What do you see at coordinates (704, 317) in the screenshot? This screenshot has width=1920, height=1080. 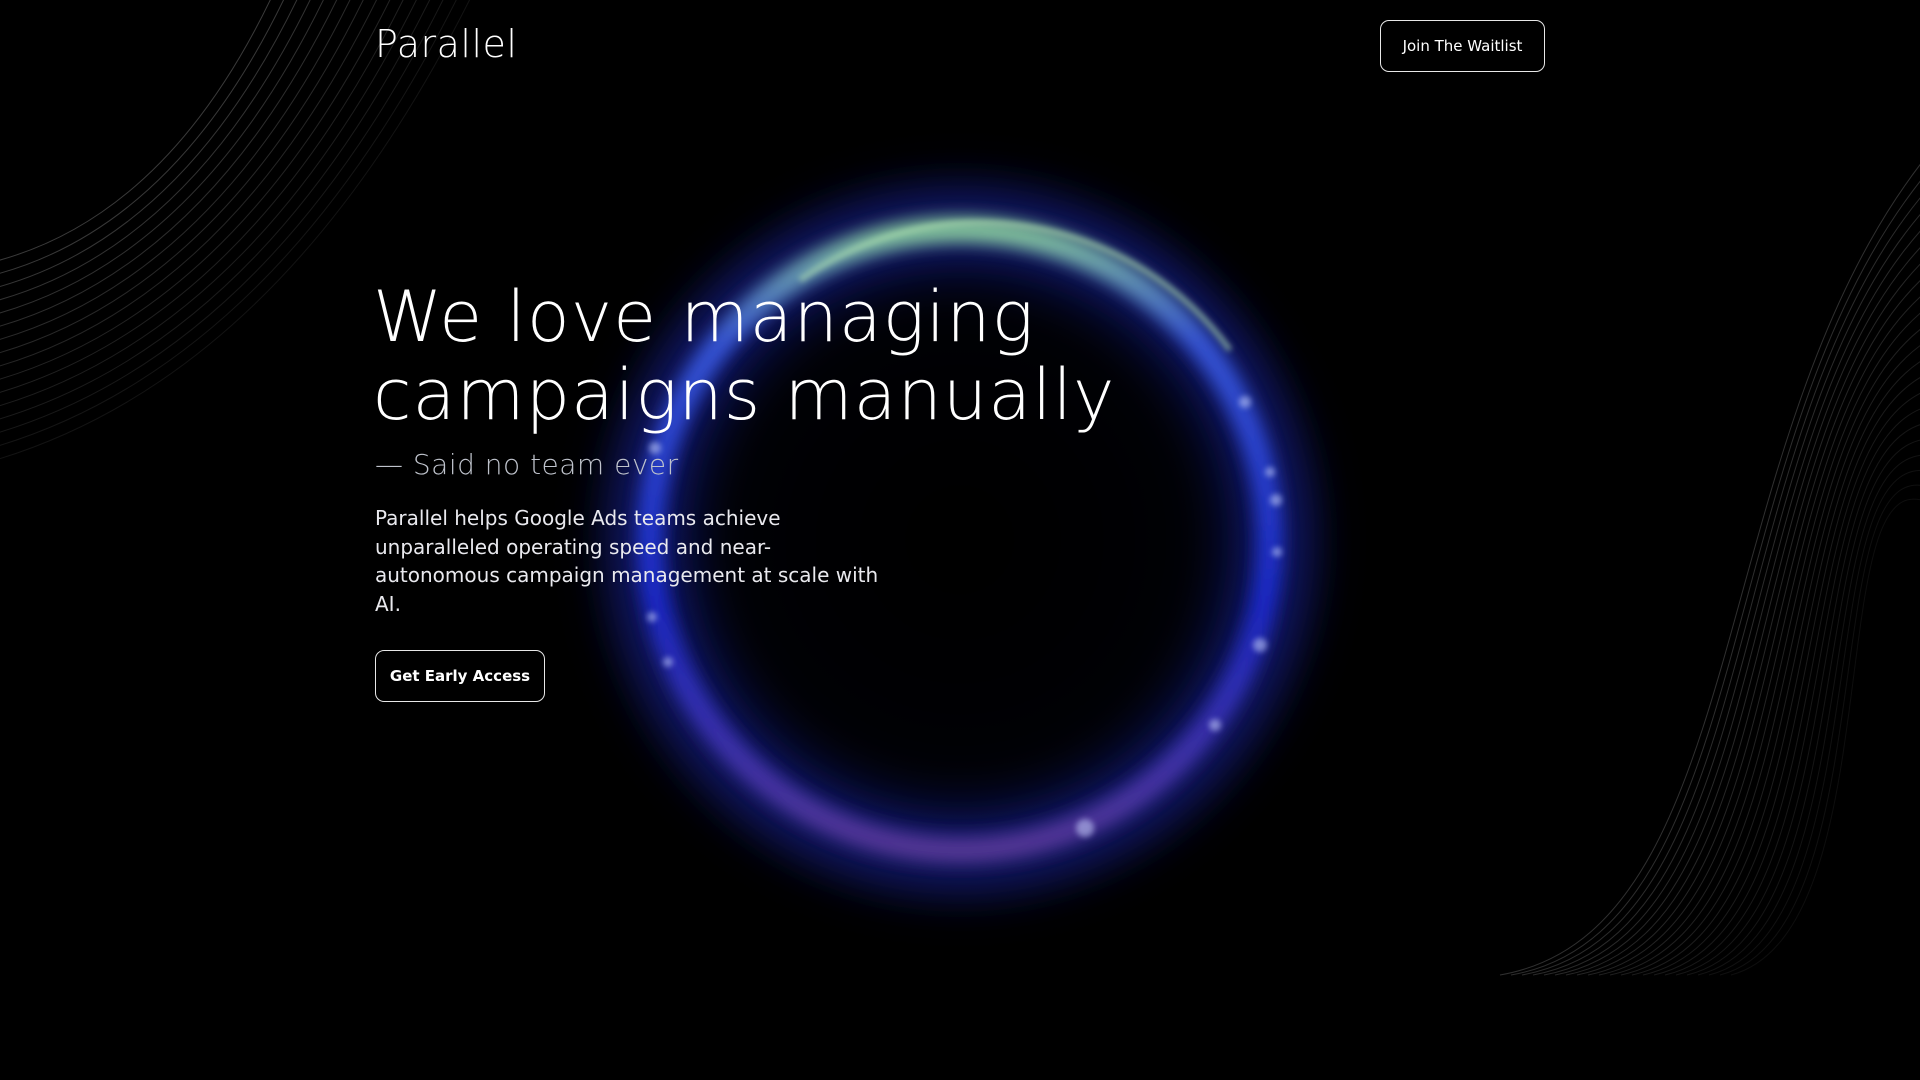 I see `headline-line-1: We love managing` at bounding box center [704, 317].